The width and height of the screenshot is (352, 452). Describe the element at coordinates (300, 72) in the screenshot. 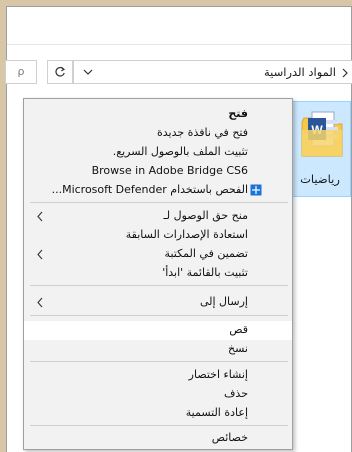

I see `breadcrumb: المواد الدراسية` at that location.